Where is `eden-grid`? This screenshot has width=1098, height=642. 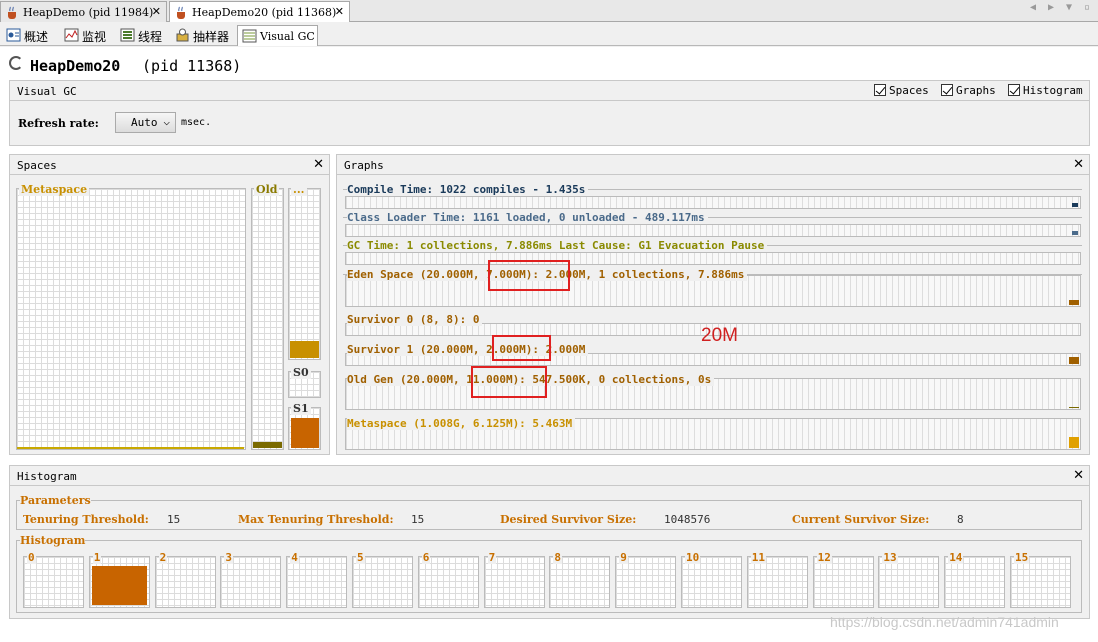 eden-grid is located at coordinates (304, 274).